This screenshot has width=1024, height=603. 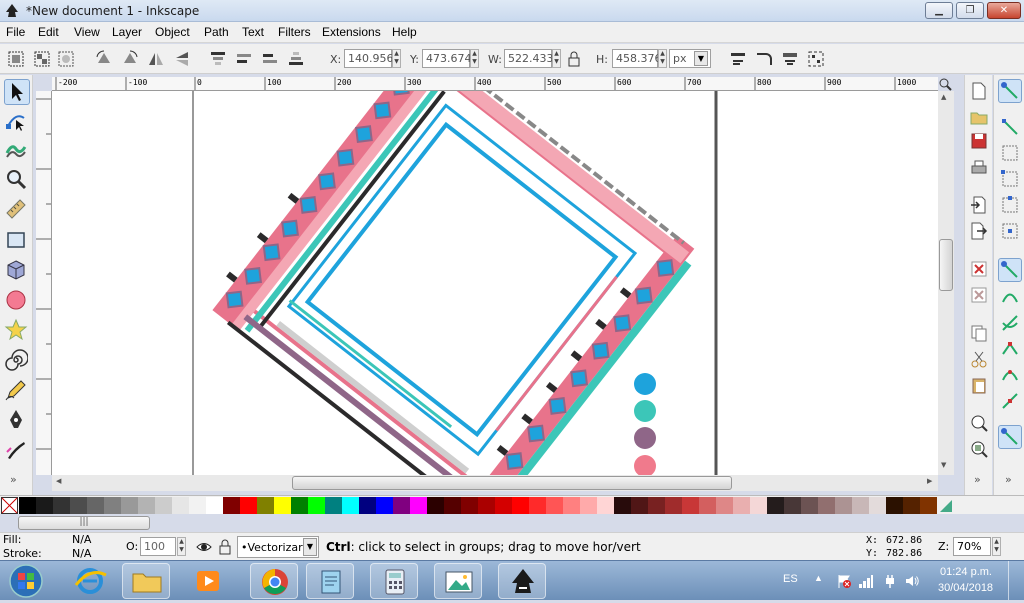 What do you see at coordinates (474, 58) in the screenshot?
I see `y-spinner: ▲ ▼` at bounding box center [474, 58].